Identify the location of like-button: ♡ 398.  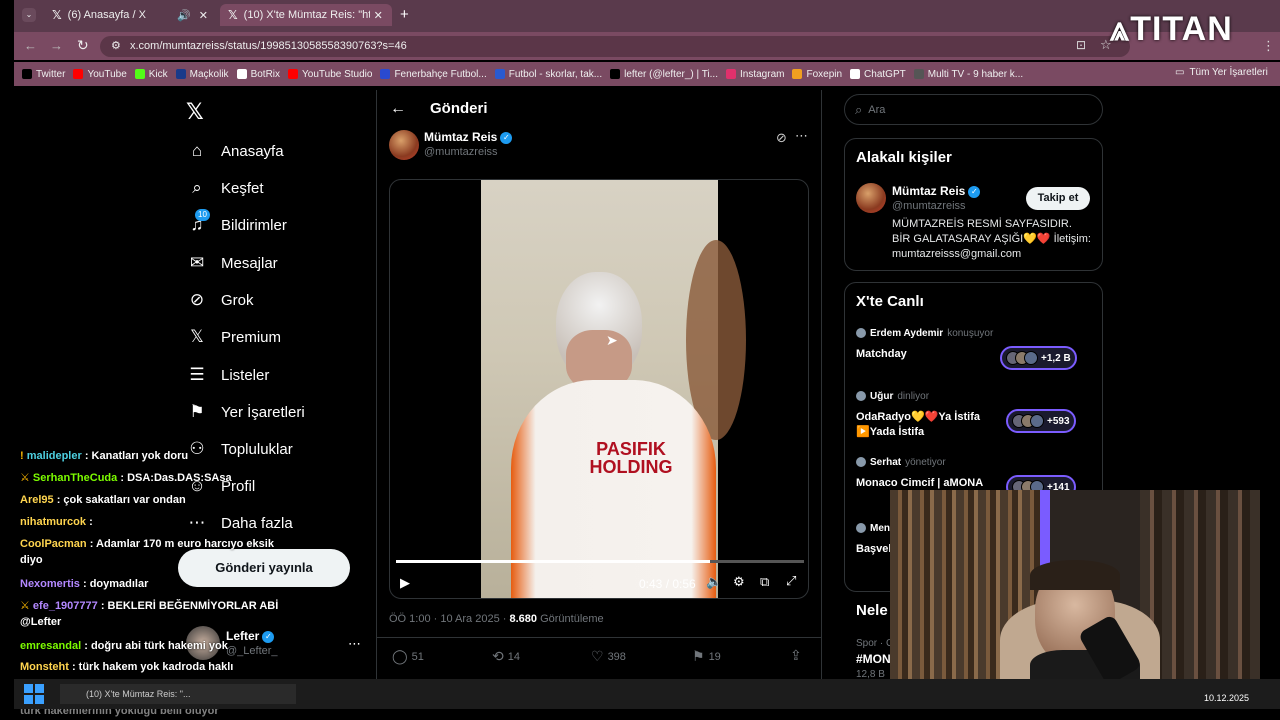
(608, 656).